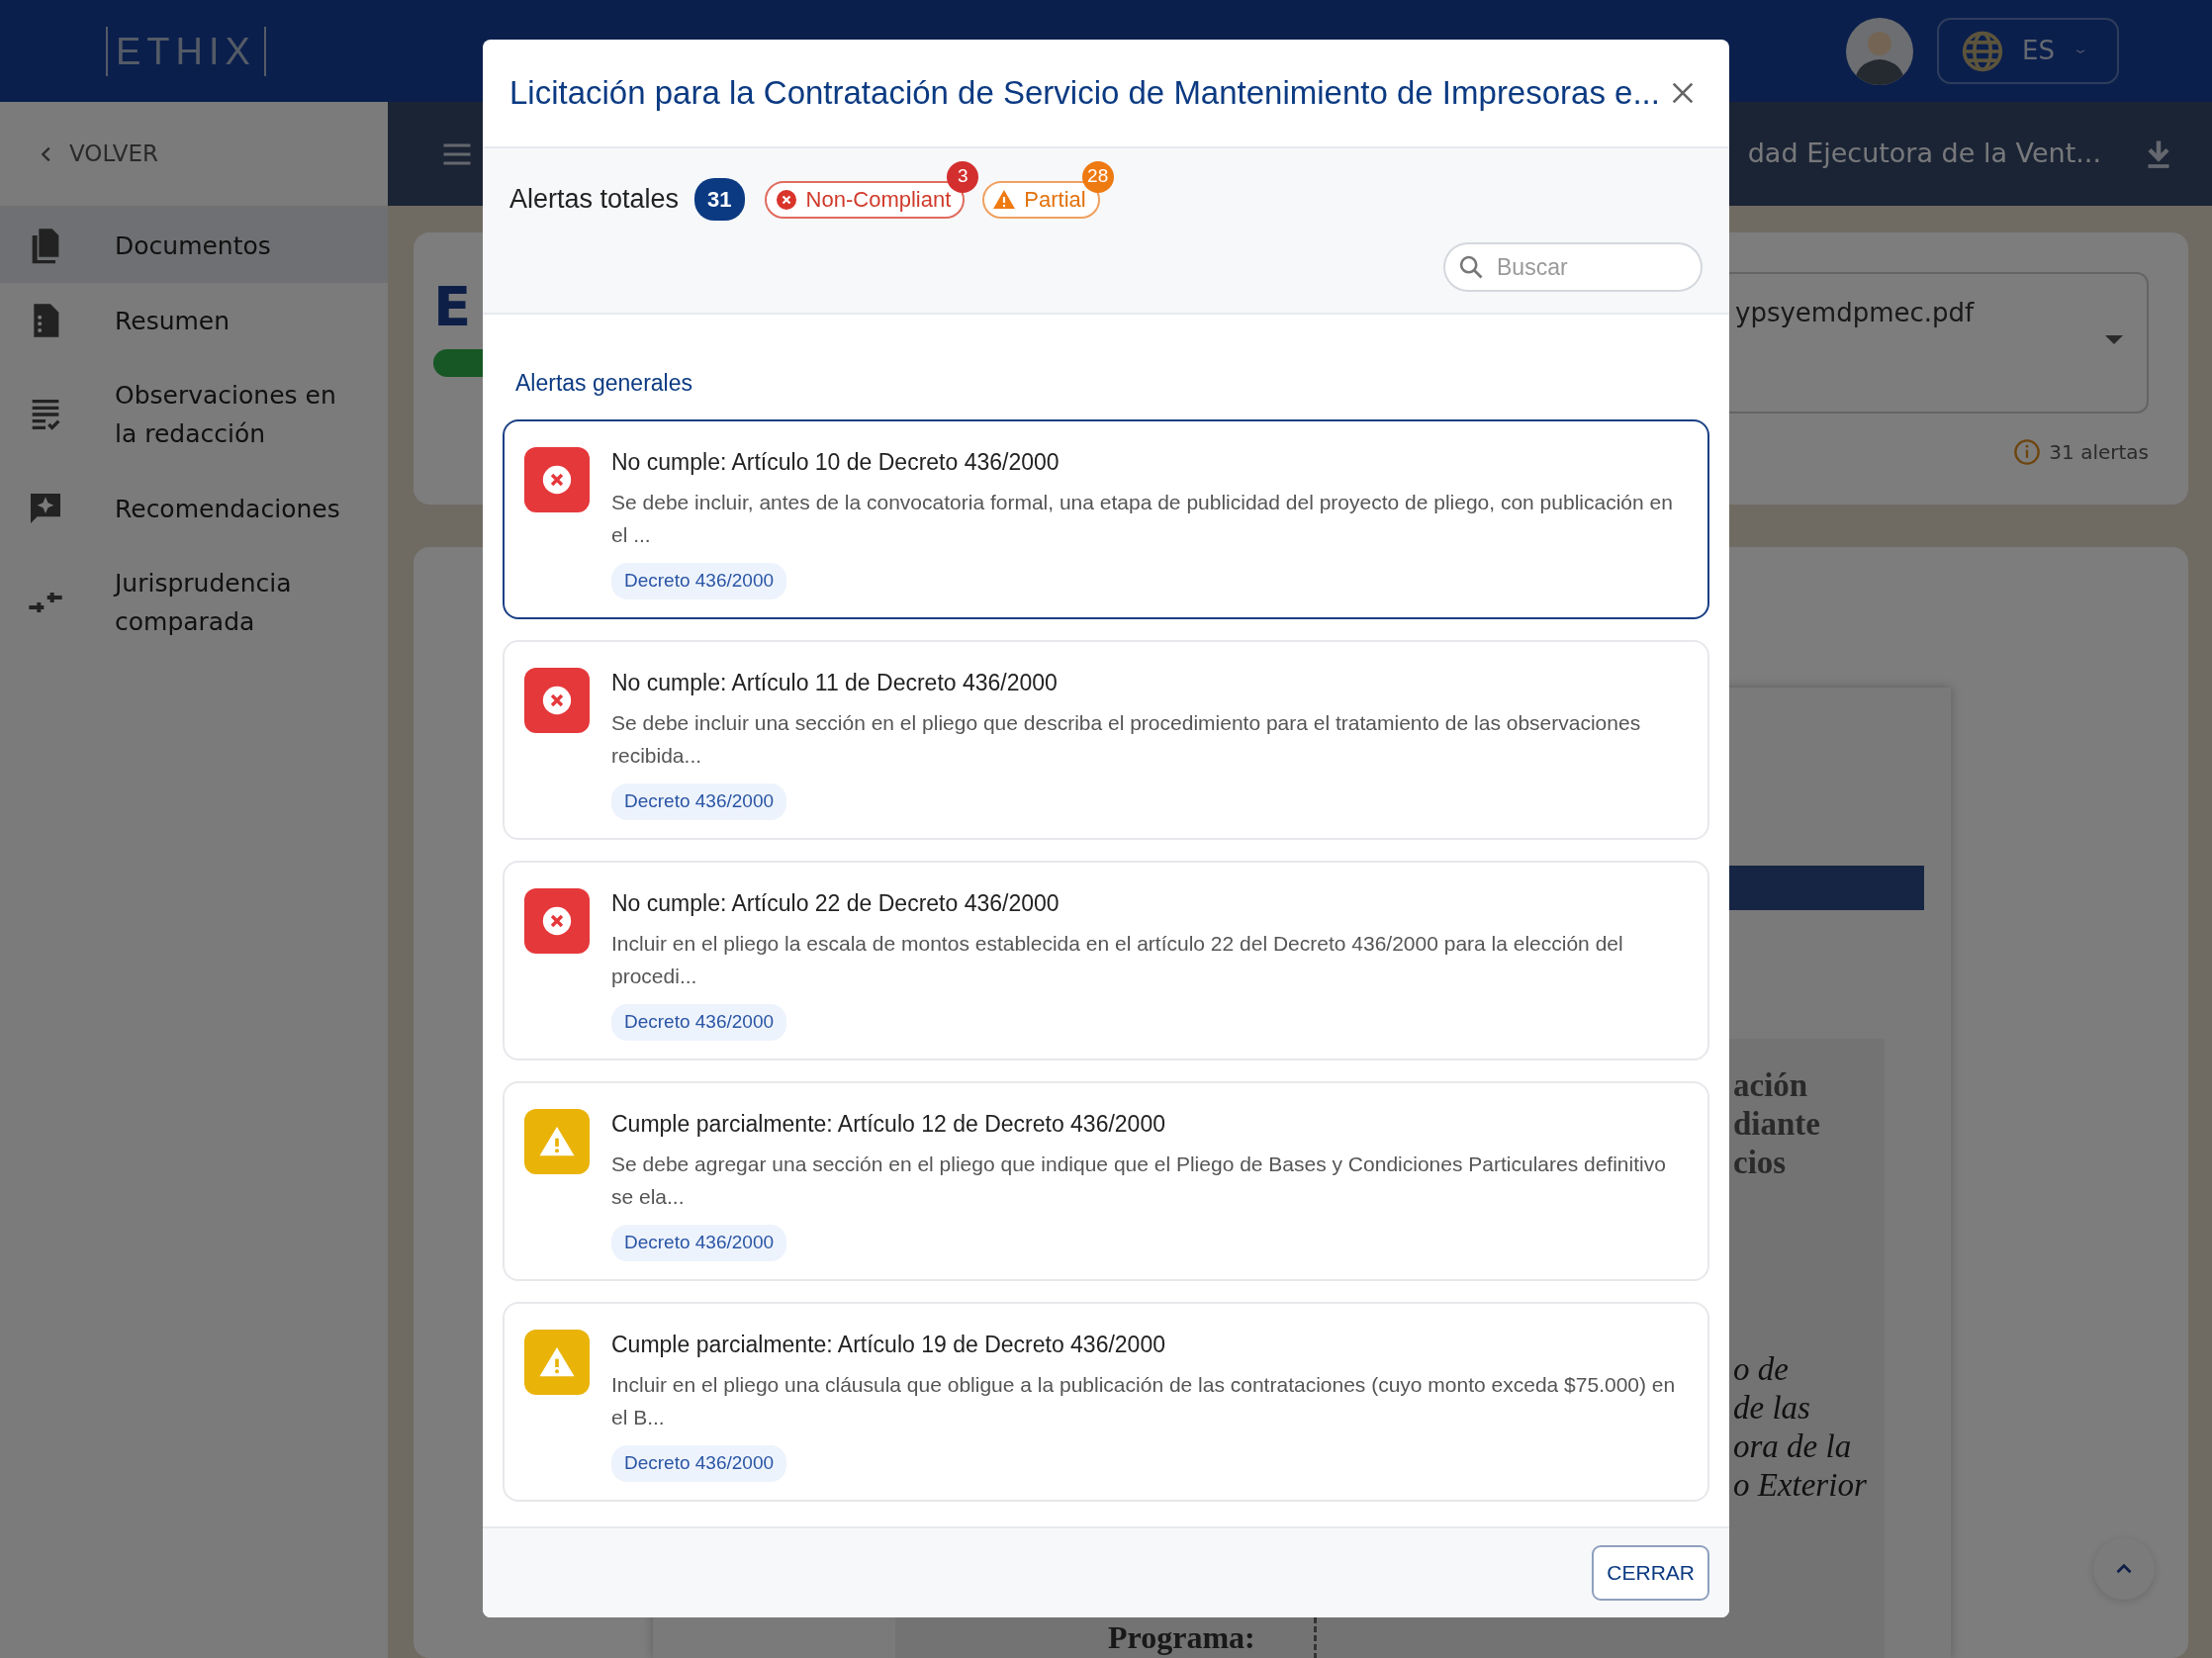 The image size is (2212, 1658). Describe the element at coordinates (1800, 1485) in the screenshot. I see `document-text: o Exterior` at that location.